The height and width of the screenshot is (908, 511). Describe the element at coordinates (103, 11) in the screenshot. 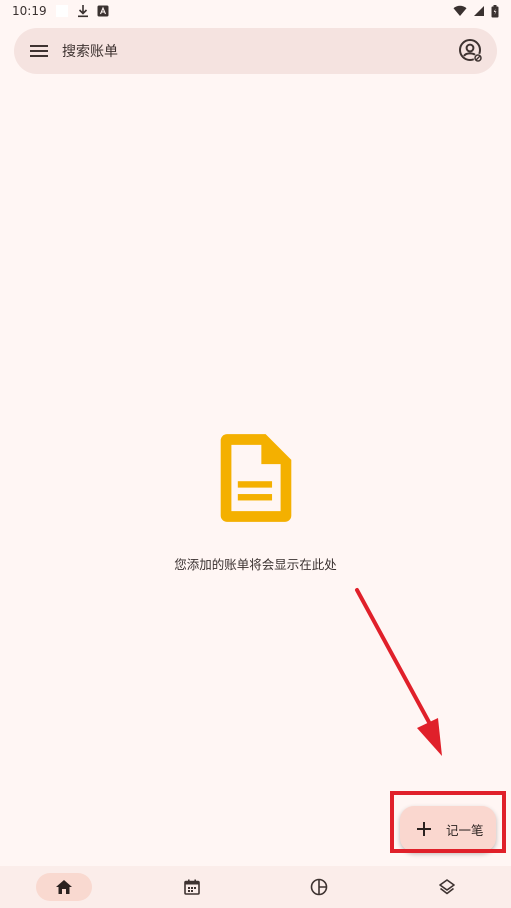

I see `app-a-icon` at that location.